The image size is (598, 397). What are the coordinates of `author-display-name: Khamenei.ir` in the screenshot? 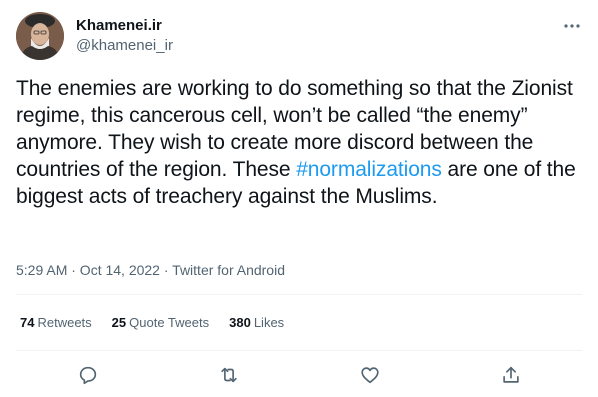 It's located at (124, 26).